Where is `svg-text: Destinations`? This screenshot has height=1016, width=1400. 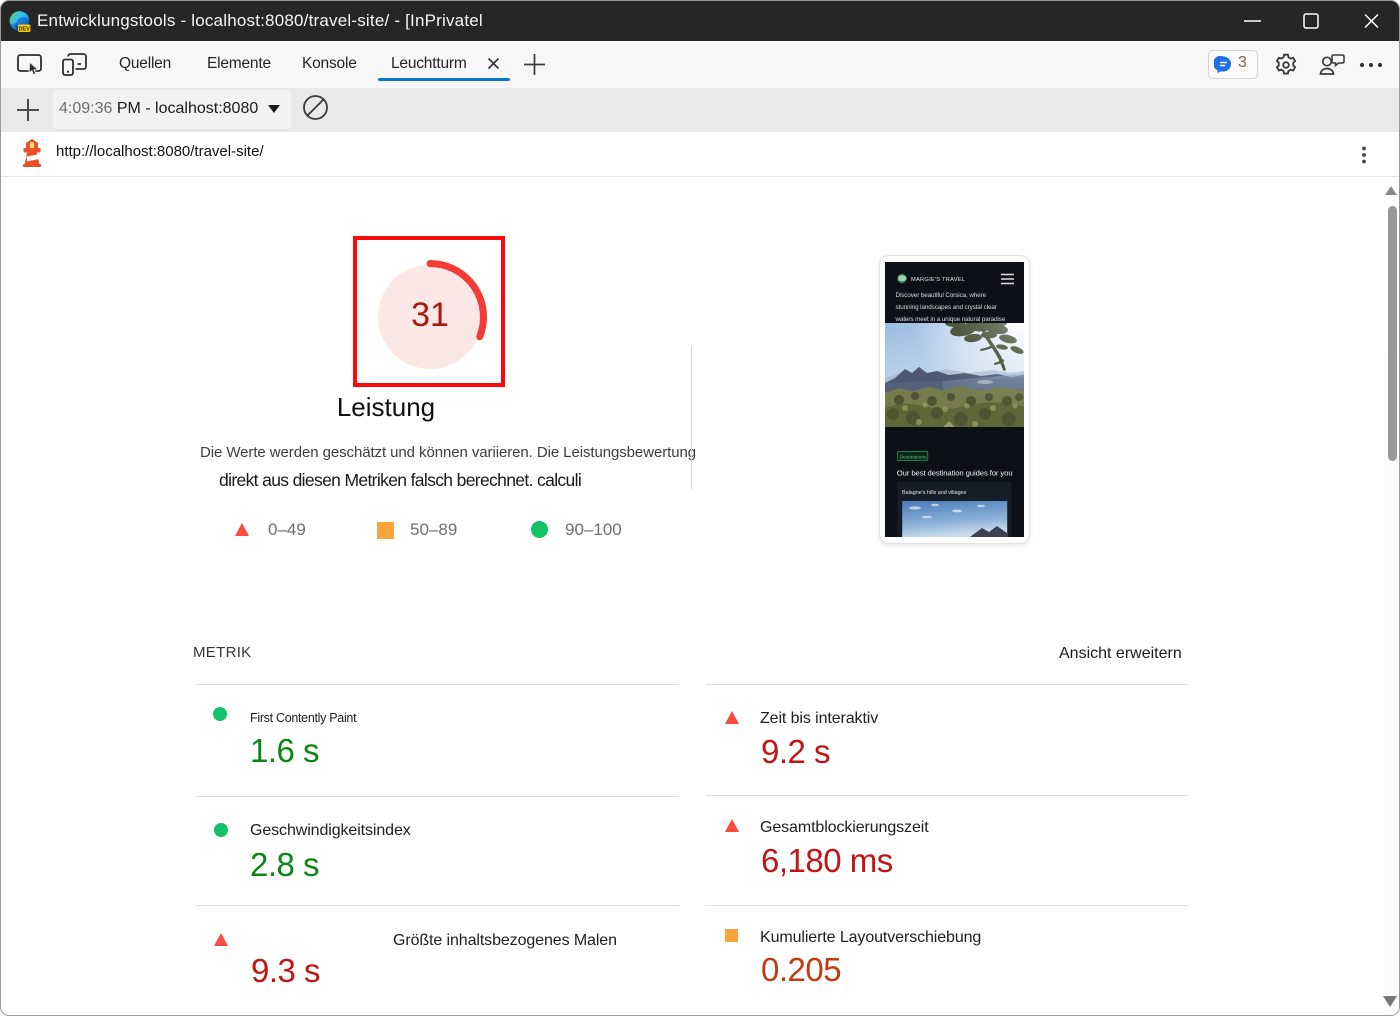
svg-text: Destinations is located at coordinates (913, 458).